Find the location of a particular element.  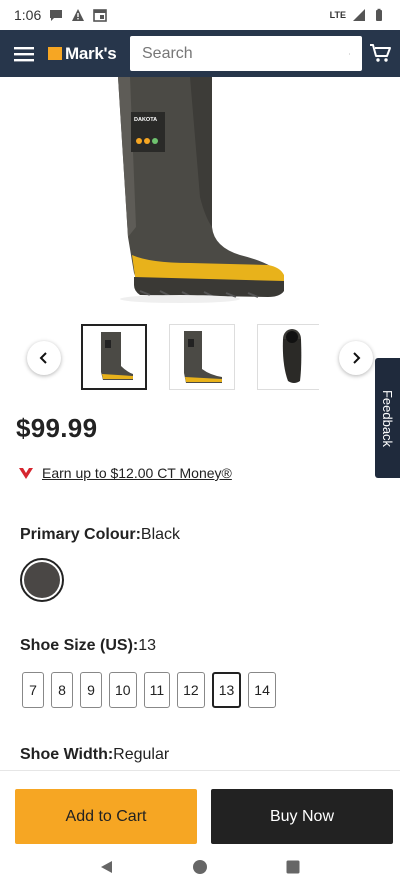

colour-swatch-black is located at coordinates (42, 580).